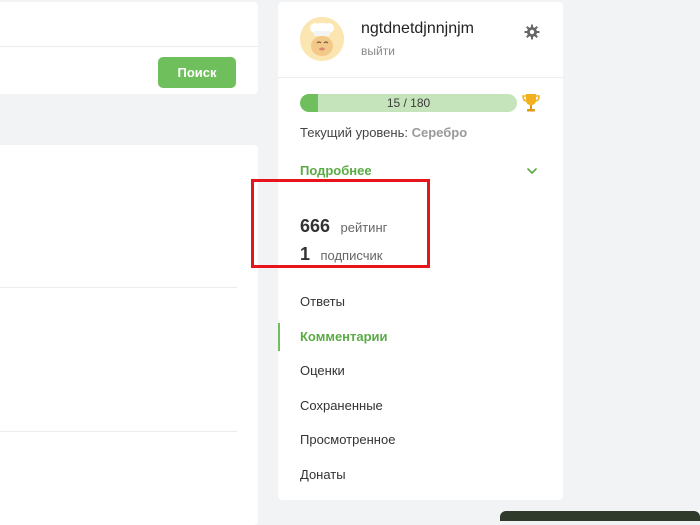 The image size is (700, 525). Describe the element at coordinates (420, 406) in the screenshot. I see `menu-item-saved: Сохраненные` at that location.